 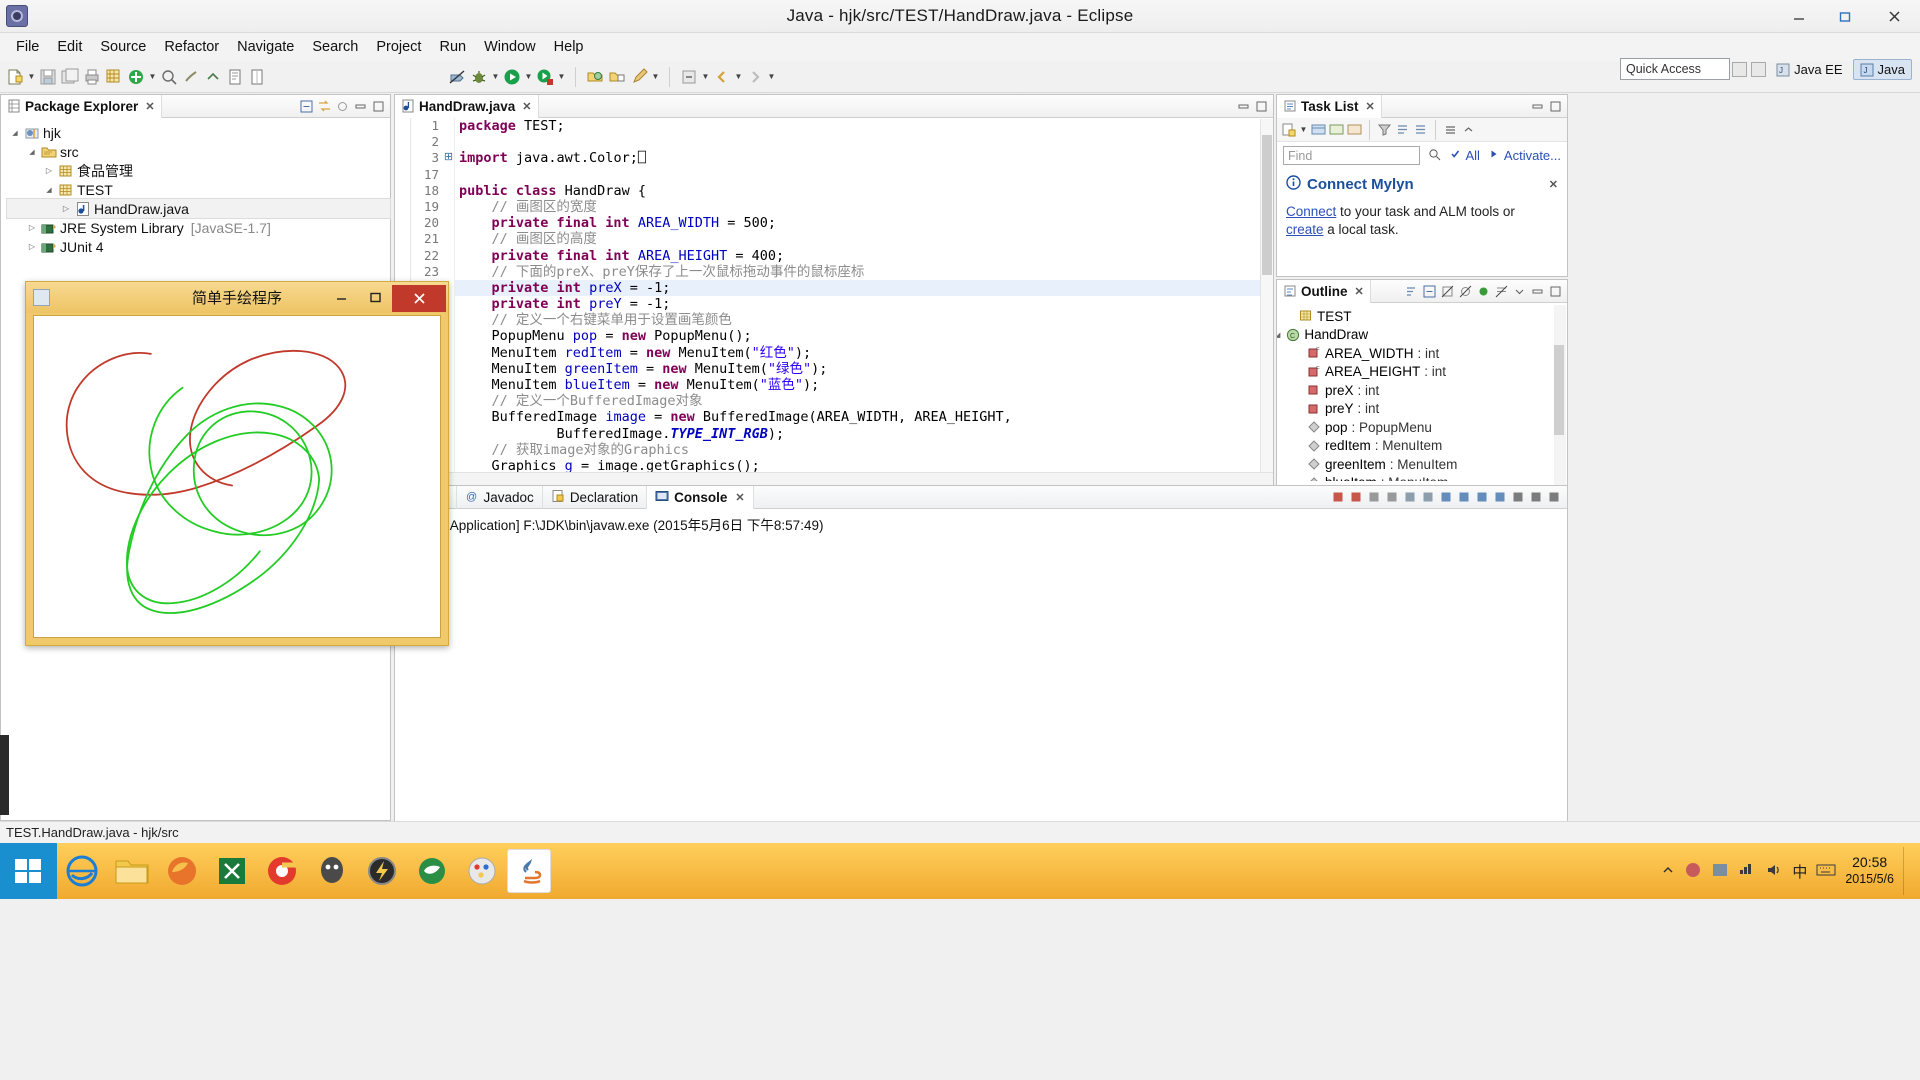 What do you see at coordinates (1402, 129) in the screenshot?
I see `collapse-icon` at bounding box center [1402, 129].